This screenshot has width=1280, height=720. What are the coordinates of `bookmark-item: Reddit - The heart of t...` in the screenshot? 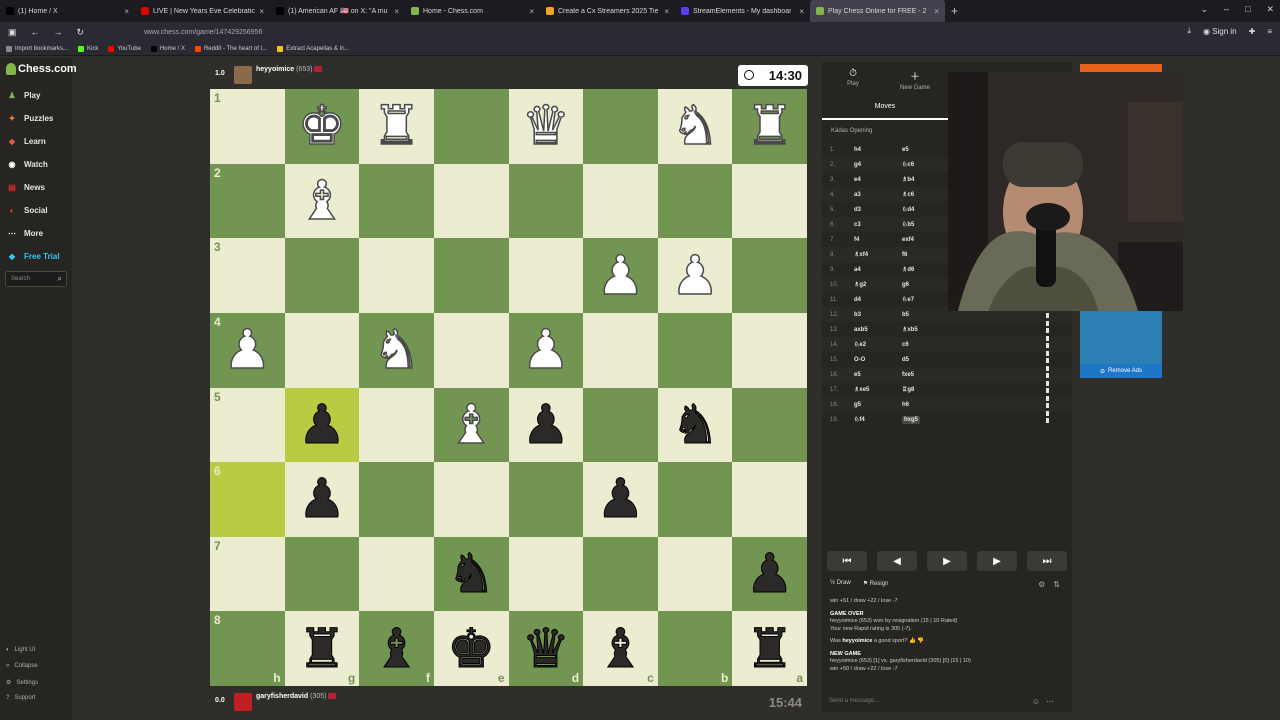 It's located at (230, 48).